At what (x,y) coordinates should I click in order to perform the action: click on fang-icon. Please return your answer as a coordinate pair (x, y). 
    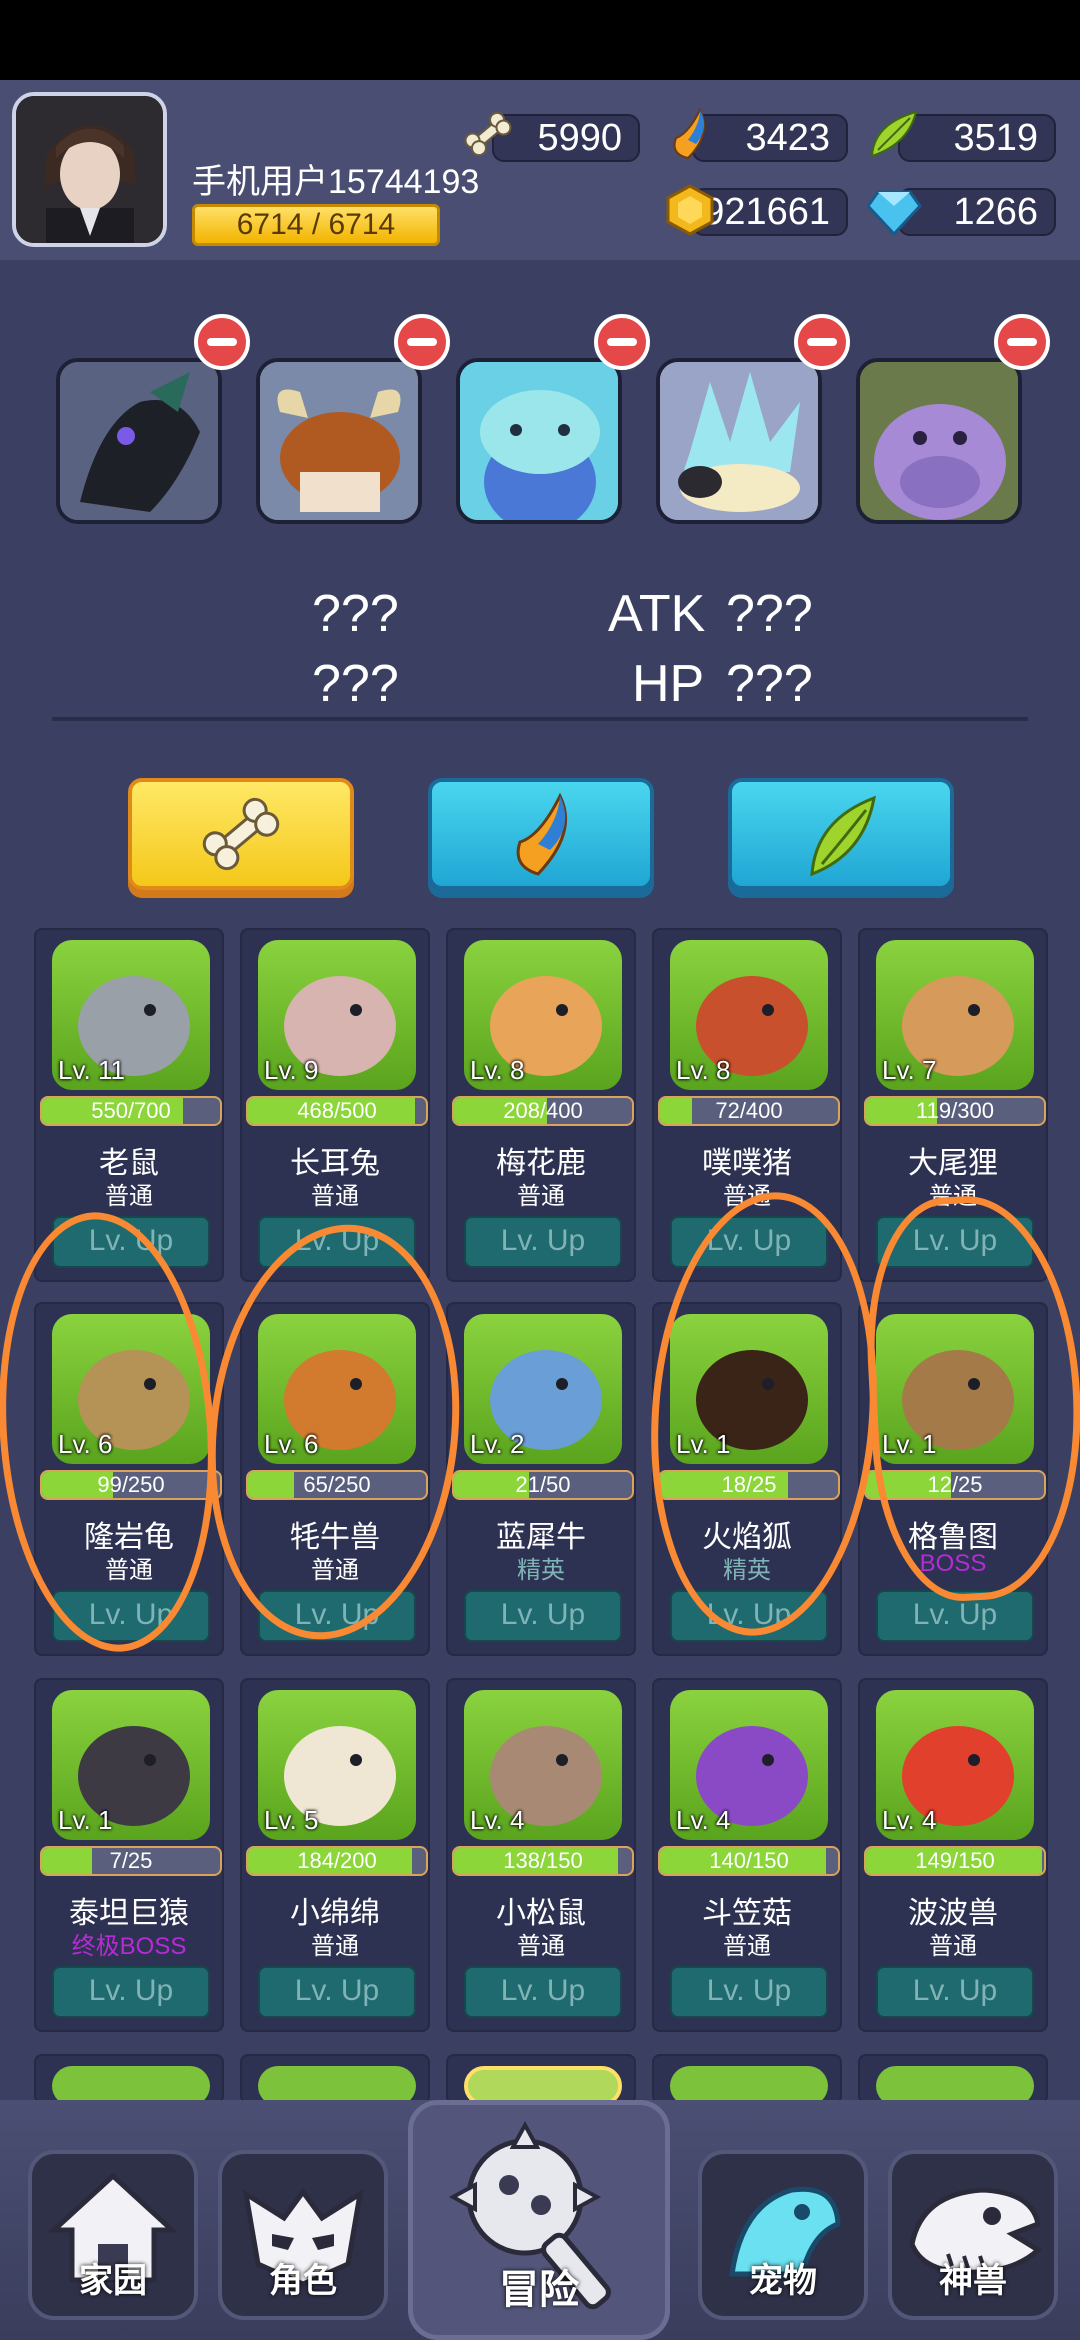
    Looking at the image, I should click on (690, 134).